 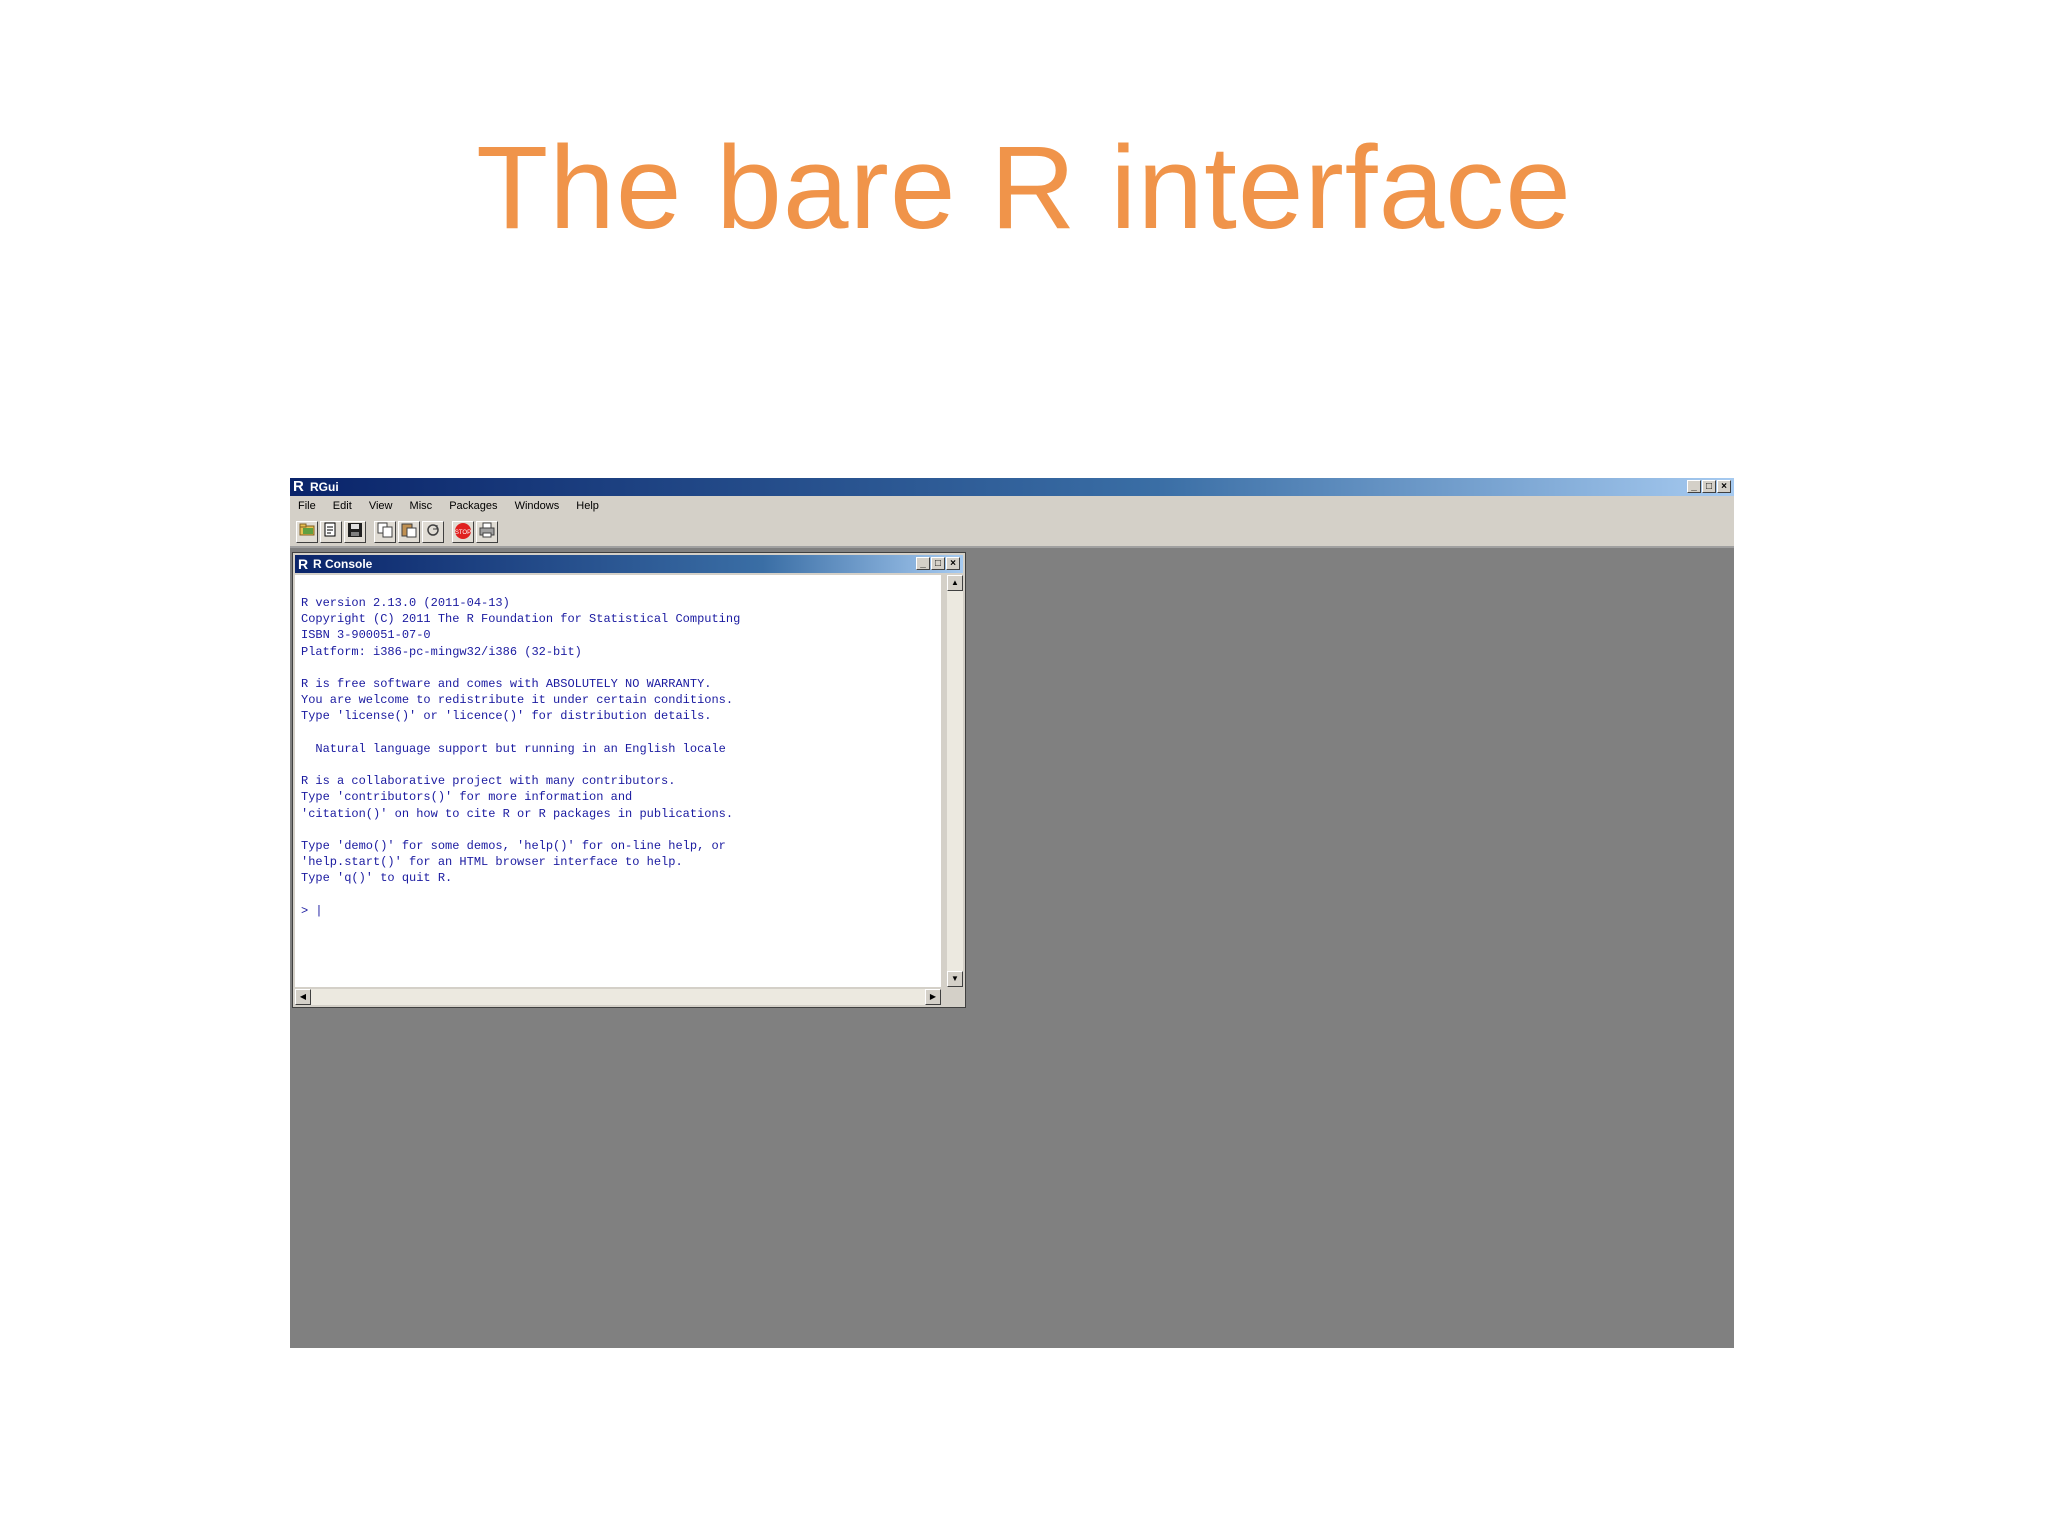 What do you see at coordinates (342, 506) in the screenshot?
I see `menu-edit: Edit` at bounding box center [342, 506].